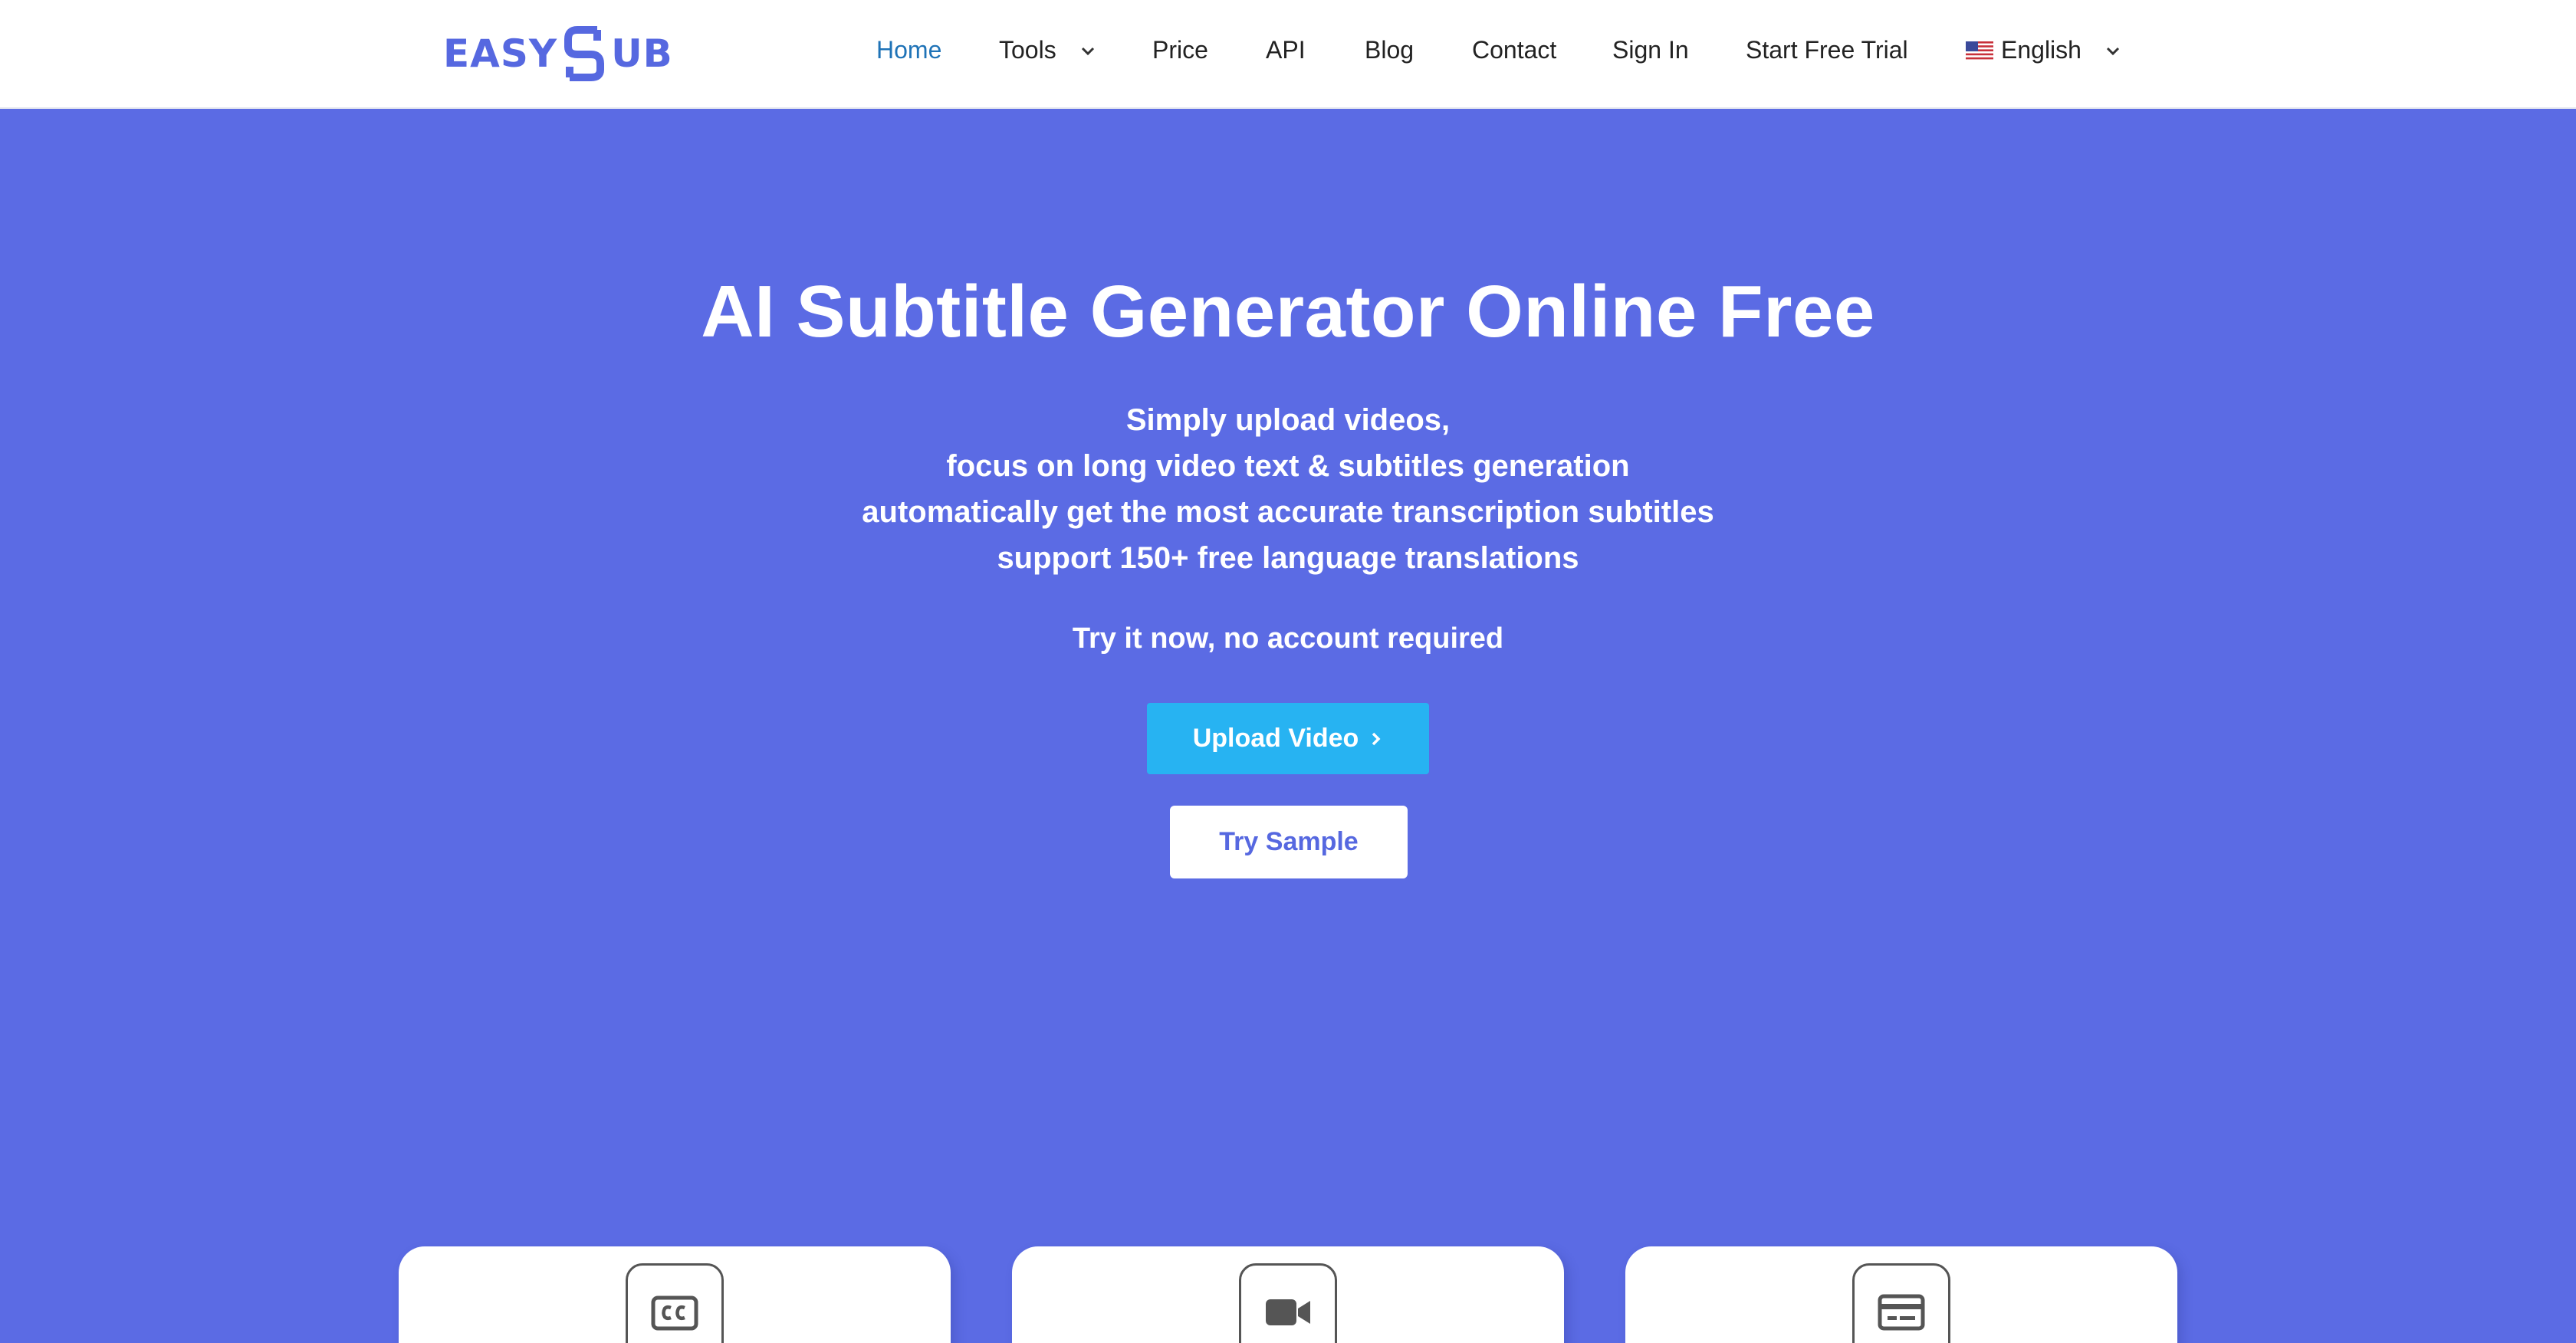 The height and width of the screenshot is (1343, 2576). Describe the element at coordinates (675, 1313) in the screenshot. I see `closed-caption-icon` at that location.